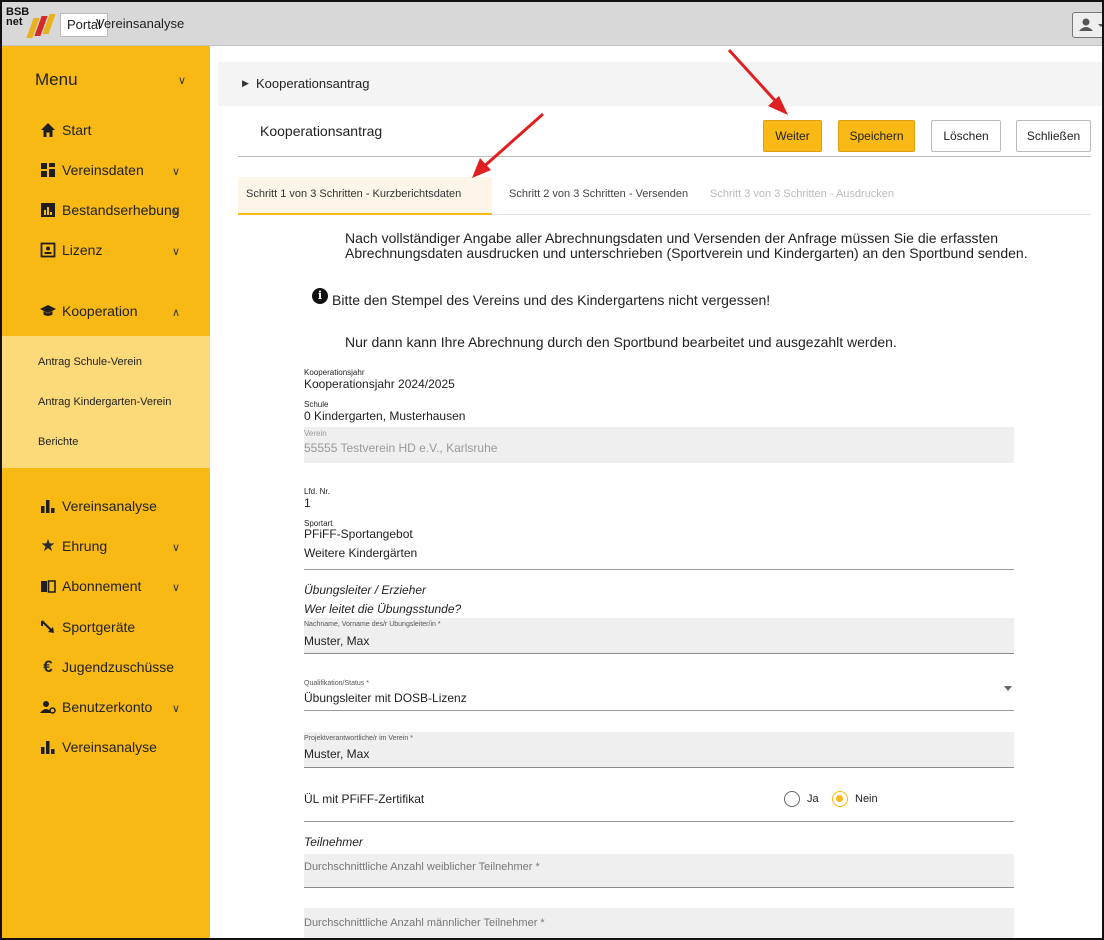 The height and width of the screenshot is (940, 1104). What do you see at coordinates (103, 170) in the screenshot?
I see `sidebar-item-label: Vereinsdaten` at bounding box center [103, 170].